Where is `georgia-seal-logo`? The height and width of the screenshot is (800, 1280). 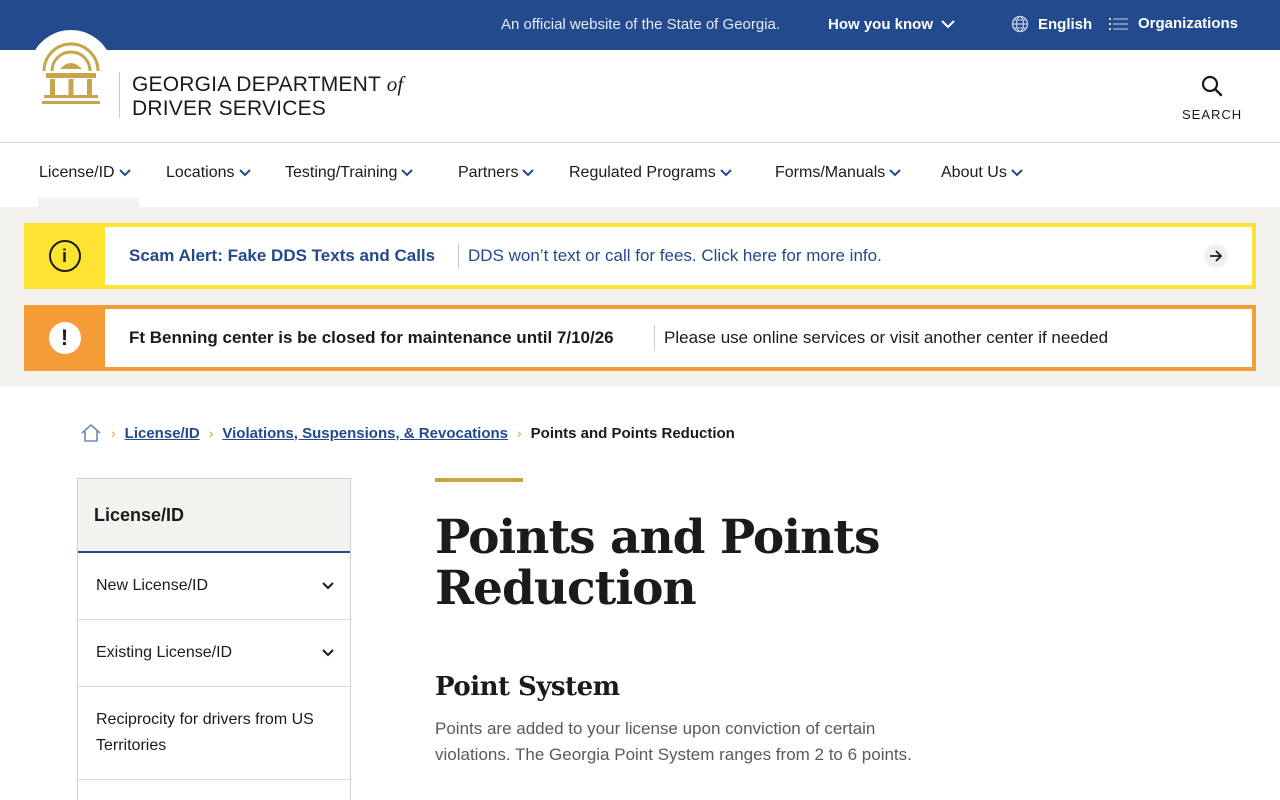 georgia-seal-logo is located at coordinates (71, 72).